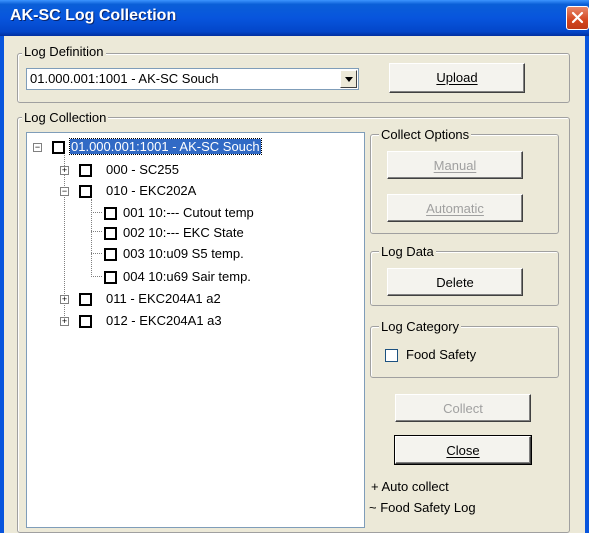 This screenshot has height=533, width=589. Describe the element at coordinates (2, 284) in the screenshot. I see `window-frame-left` at that location.